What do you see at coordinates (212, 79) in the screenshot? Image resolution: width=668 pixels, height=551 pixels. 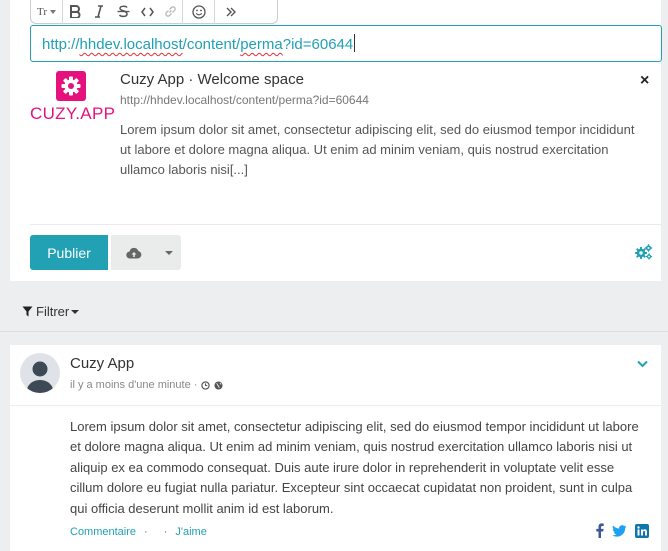 I see `link-preview-title: Cuzy App · Welcome space` at bounding box center [212, 79].